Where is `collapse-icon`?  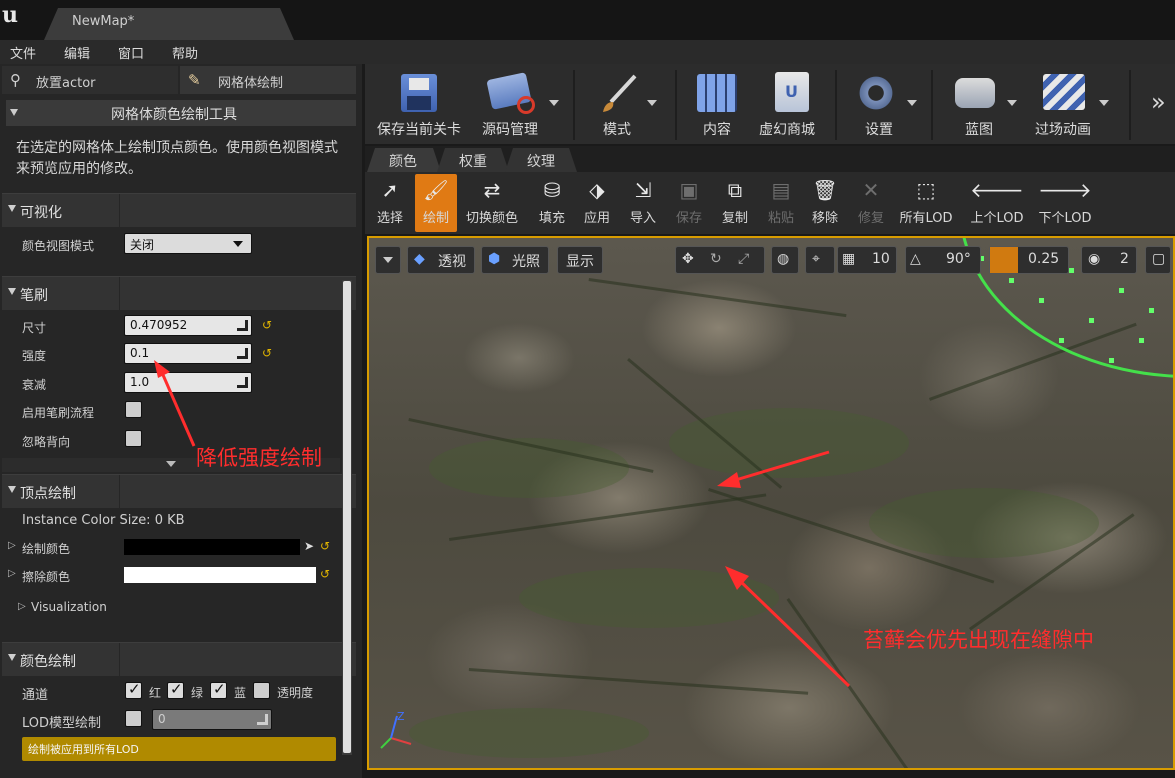
collapse-icon is located at coordinates (14, 112).